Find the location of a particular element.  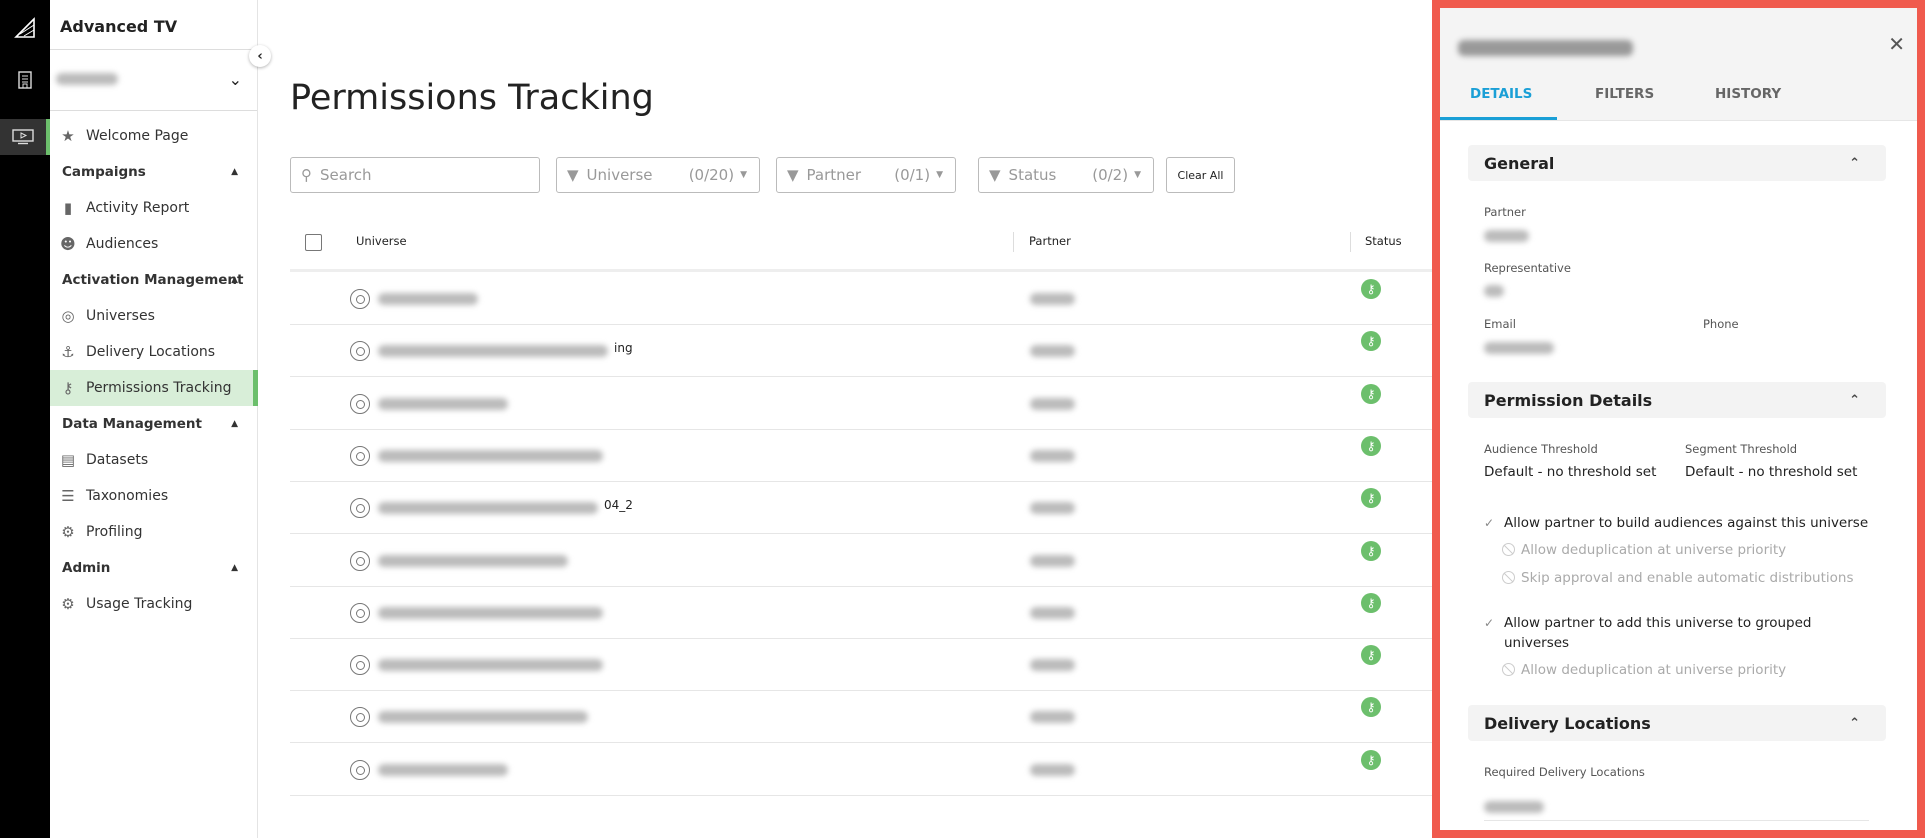

sidebar-item-activity-report: ▮ Activity Report is located at coordinates (154, 208).